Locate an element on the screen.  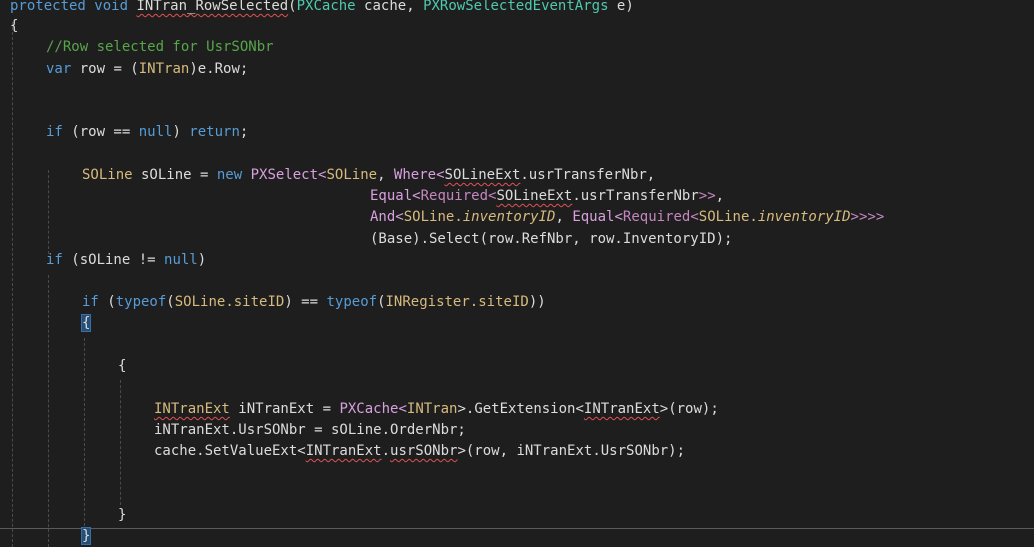
type-token: INRegister is located at coordinates (427, 302).